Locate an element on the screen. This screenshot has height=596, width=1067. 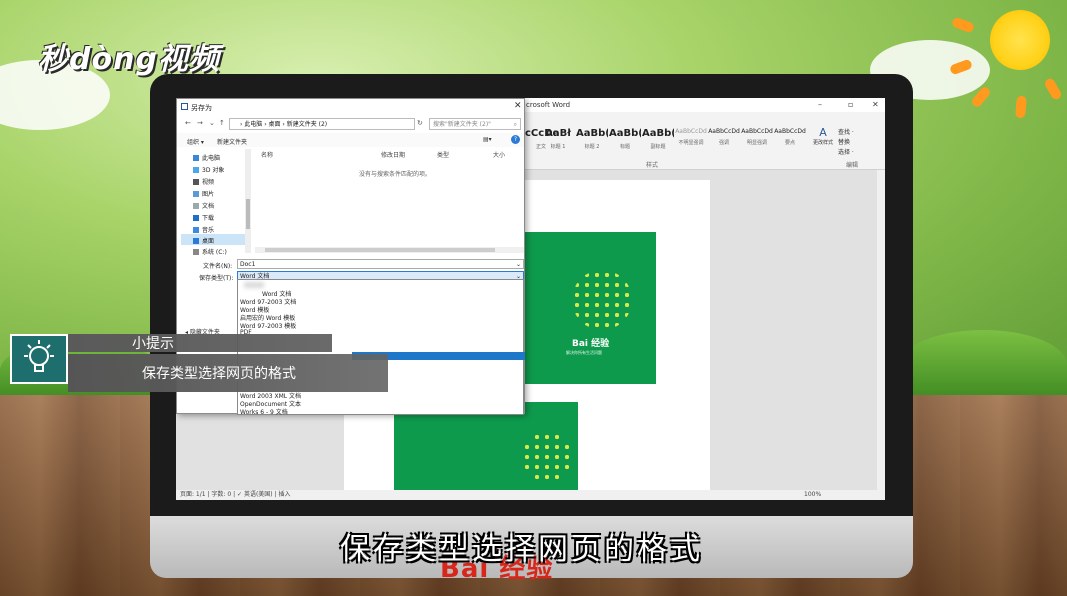
minimize-icon: – is located at coordinates (820, 104).